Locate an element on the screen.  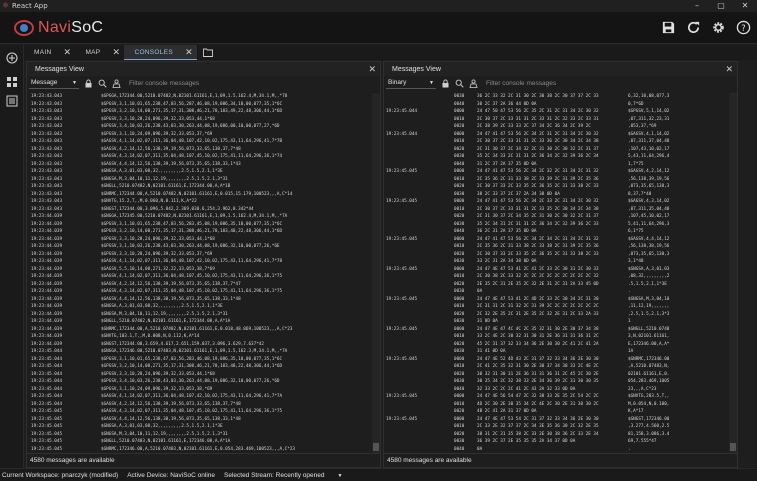
stream-select: Selected Stream: Recently opened ▼ is located at coordinates (287, 475).